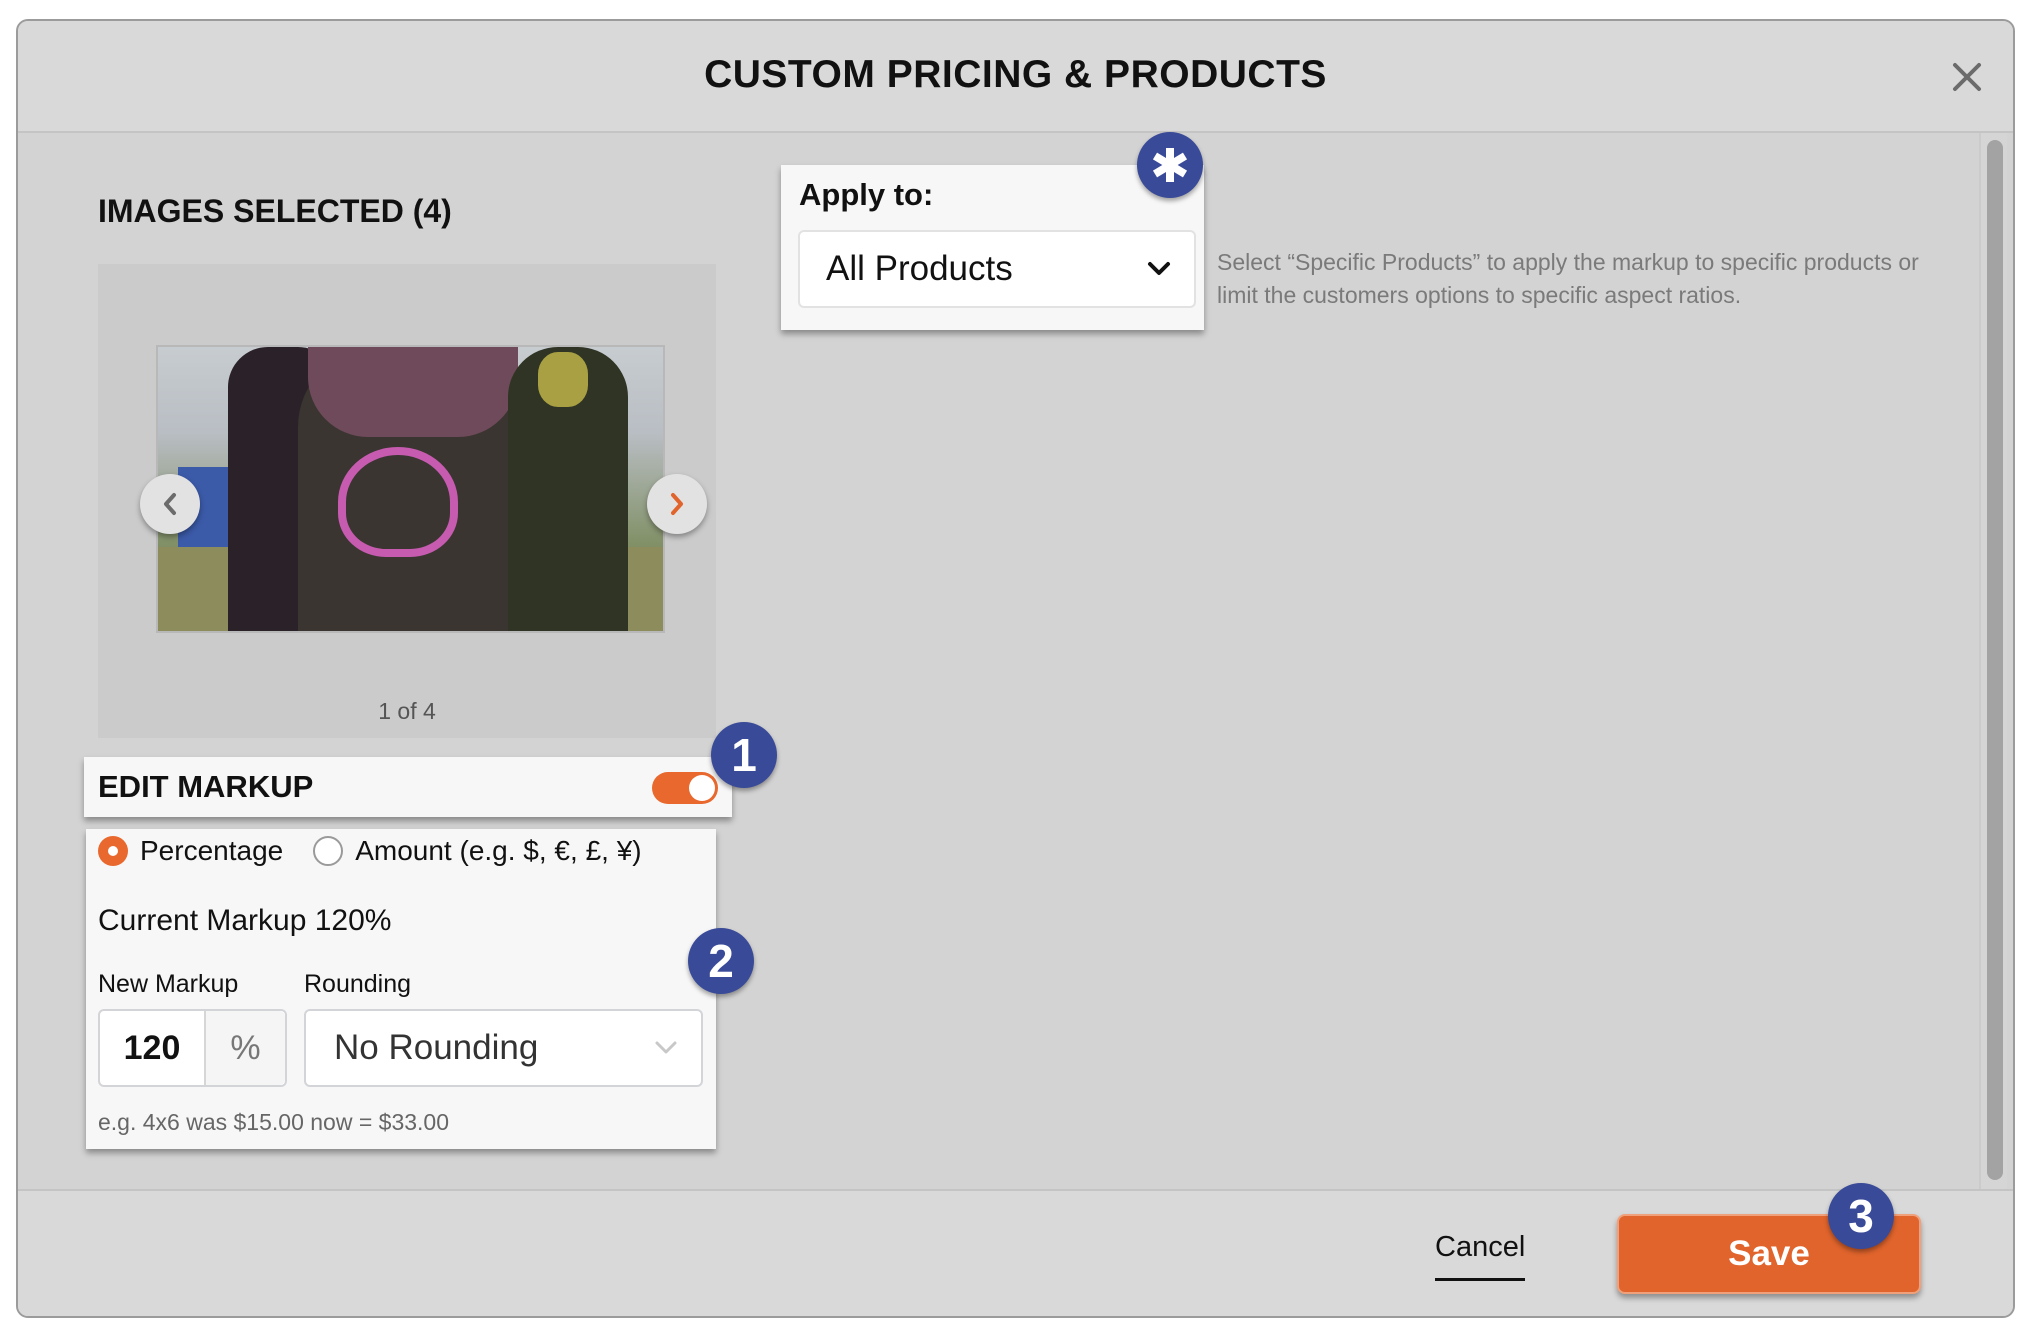 The image size is (2032, 1338). I want to click on chevron-right-icon, so click(677, 504).